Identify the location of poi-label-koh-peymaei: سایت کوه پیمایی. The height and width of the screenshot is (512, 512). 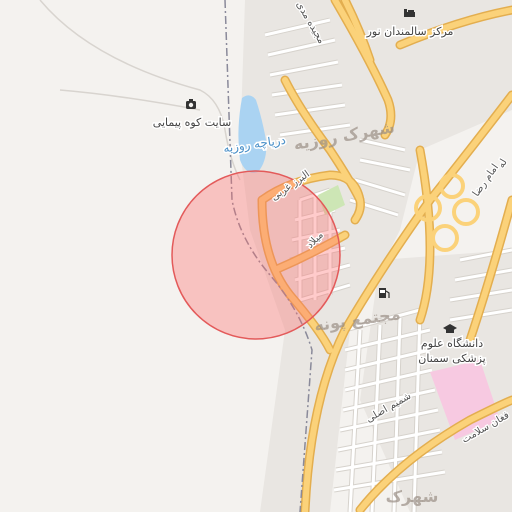
(192, 122).